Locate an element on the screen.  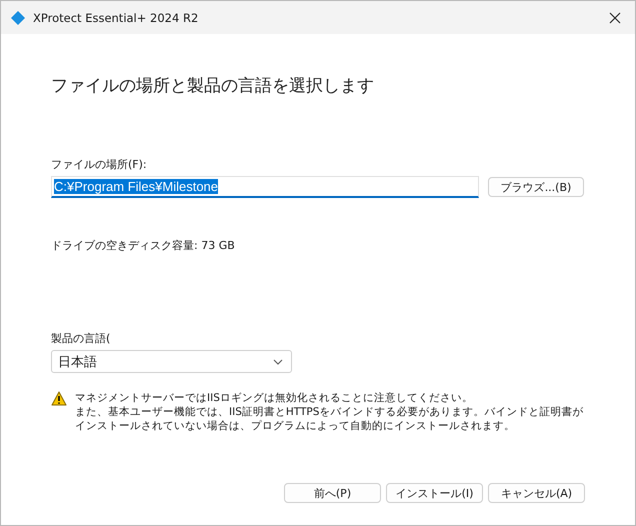
close-icon is located at coordinates (615, 18).